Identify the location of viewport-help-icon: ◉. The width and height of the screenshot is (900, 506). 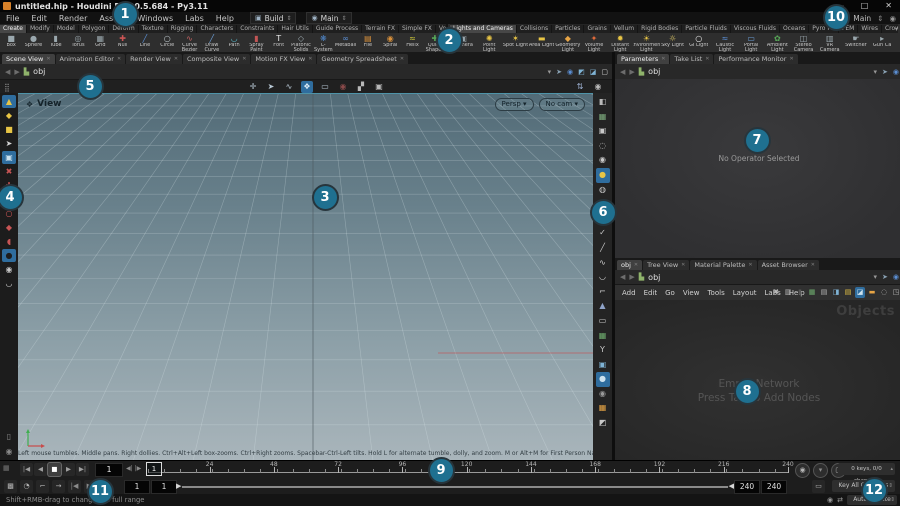
(598, 87).